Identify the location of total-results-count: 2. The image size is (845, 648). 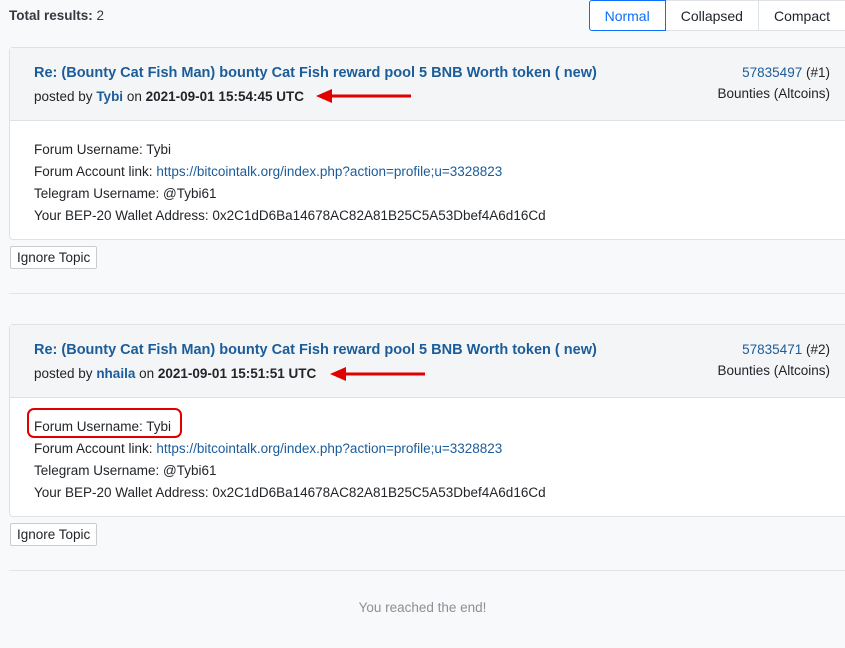
(100, 15).